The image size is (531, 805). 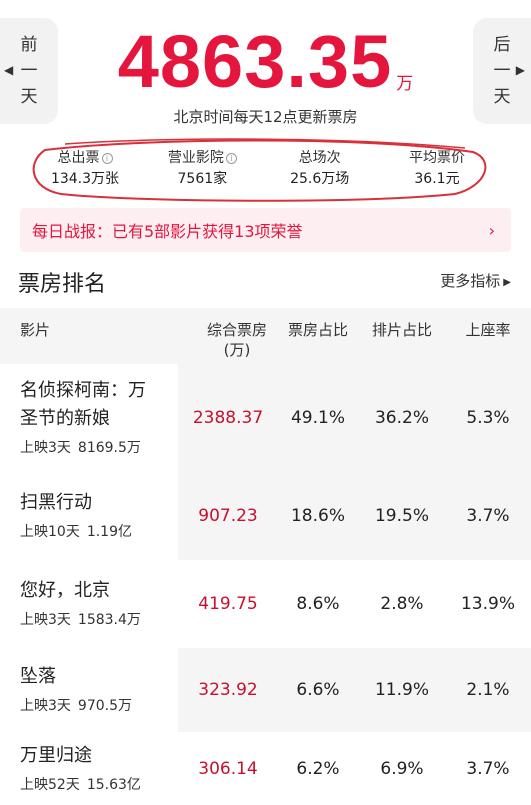 I want to click on column-schedule: 排片占比, so click(x=402, y=330).